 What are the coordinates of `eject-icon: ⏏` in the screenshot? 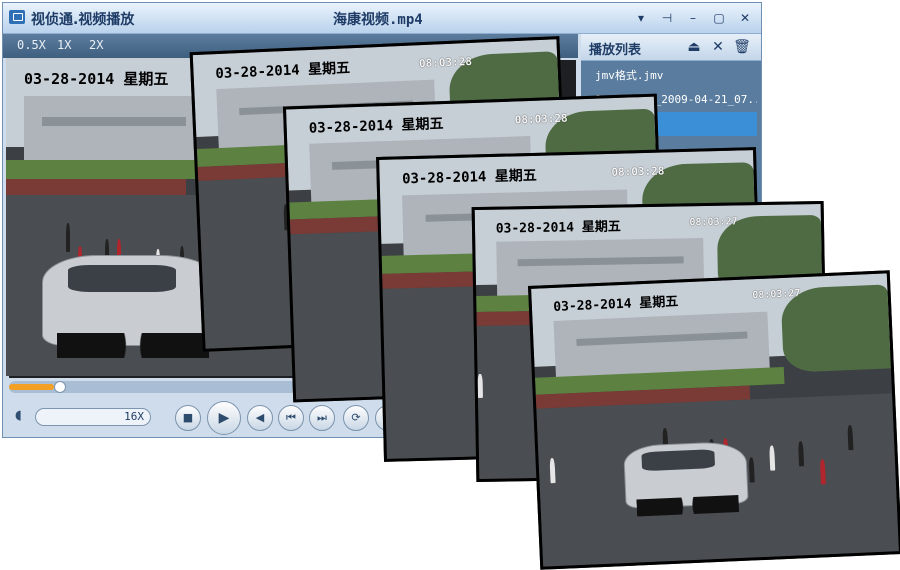 It's located at (694, 47).